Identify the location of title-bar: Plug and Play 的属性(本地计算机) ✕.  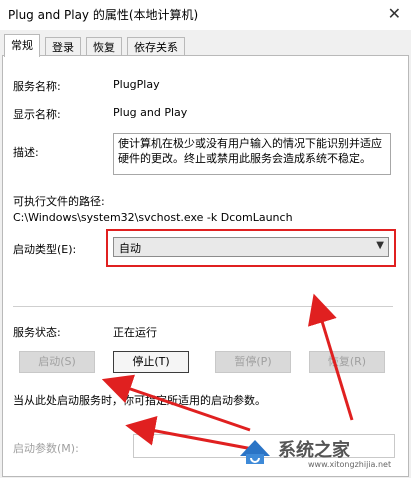
(205, 15).